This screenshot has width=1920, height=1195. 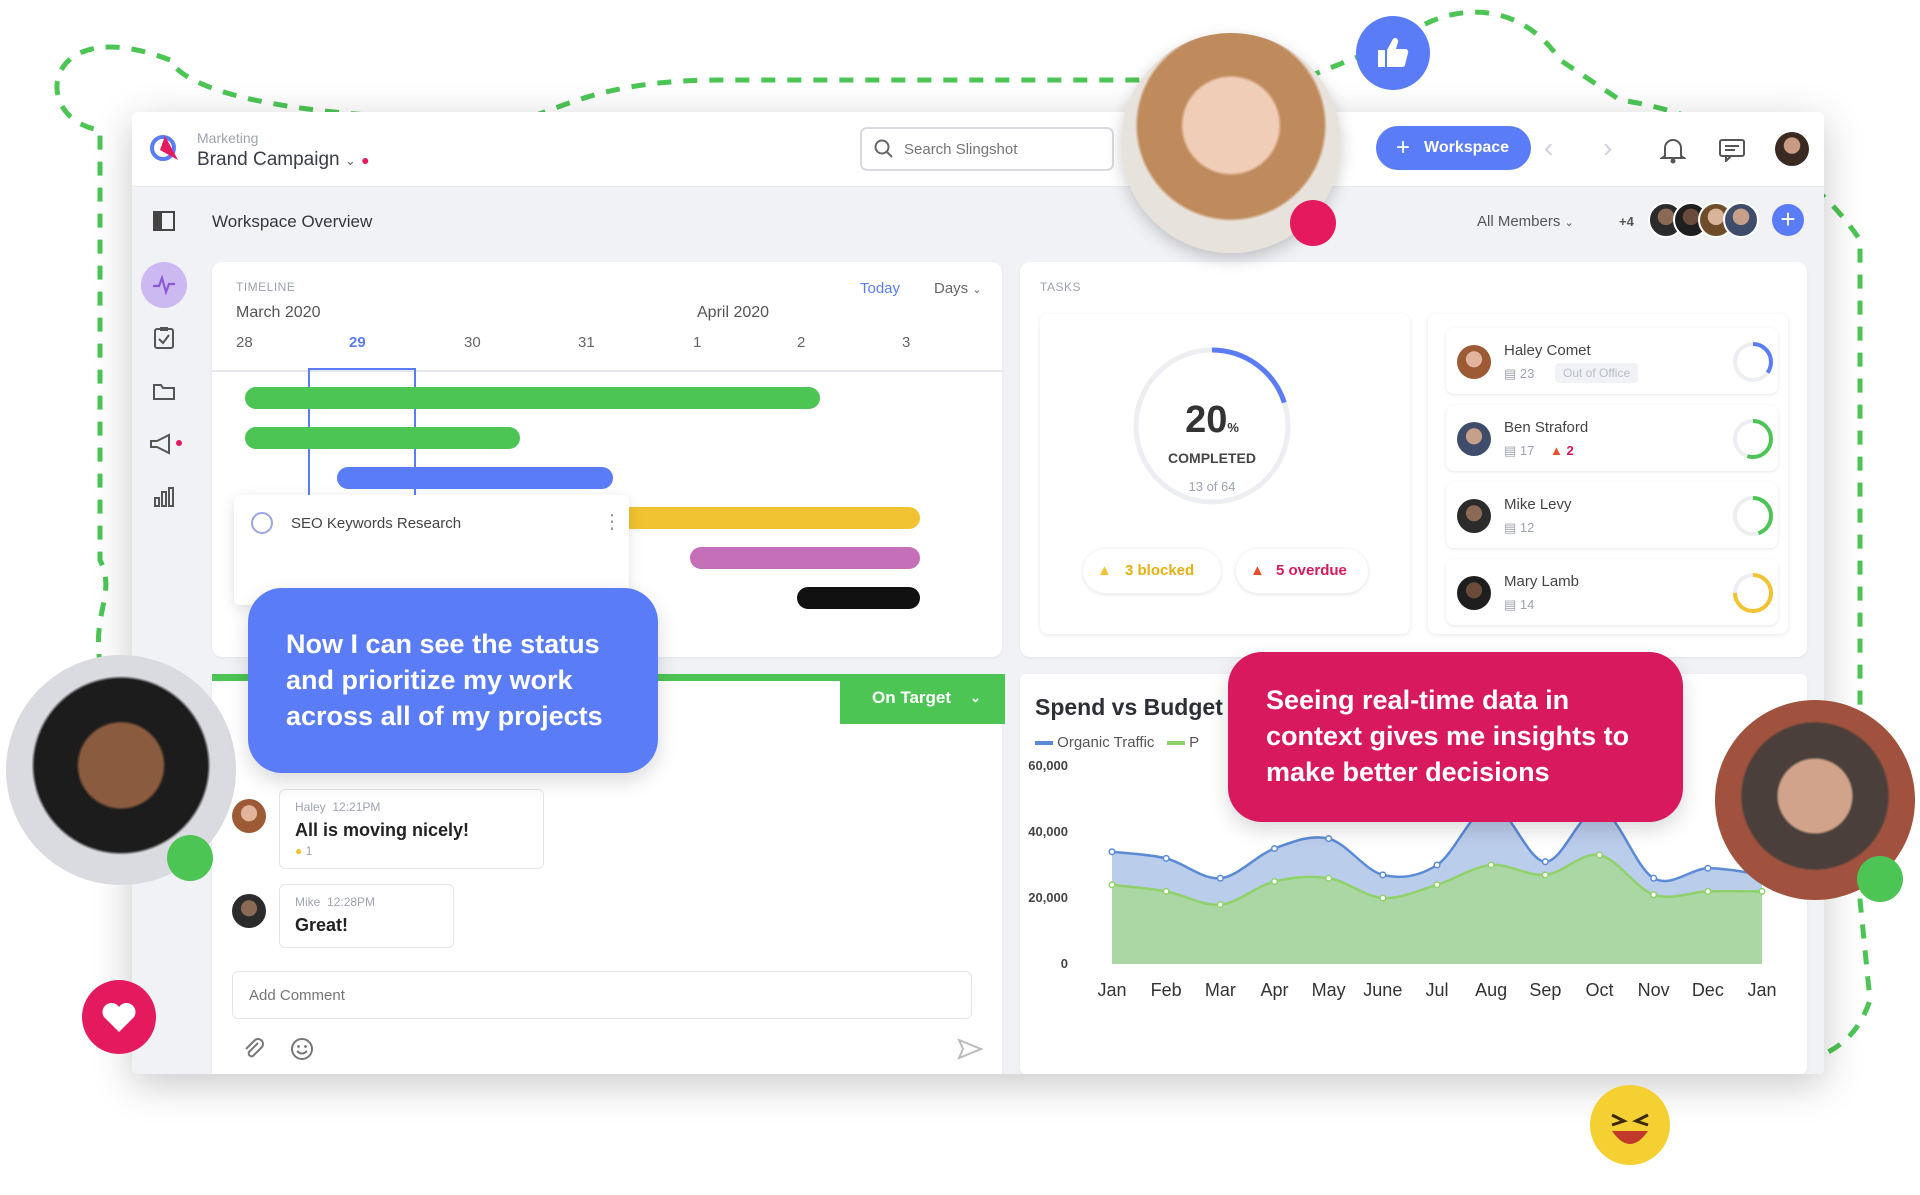 What do you see at coordinates (1607, 148) in the screenshot?
I see `forward-arrow-icon: ›` at bounding box center [1607, 148].